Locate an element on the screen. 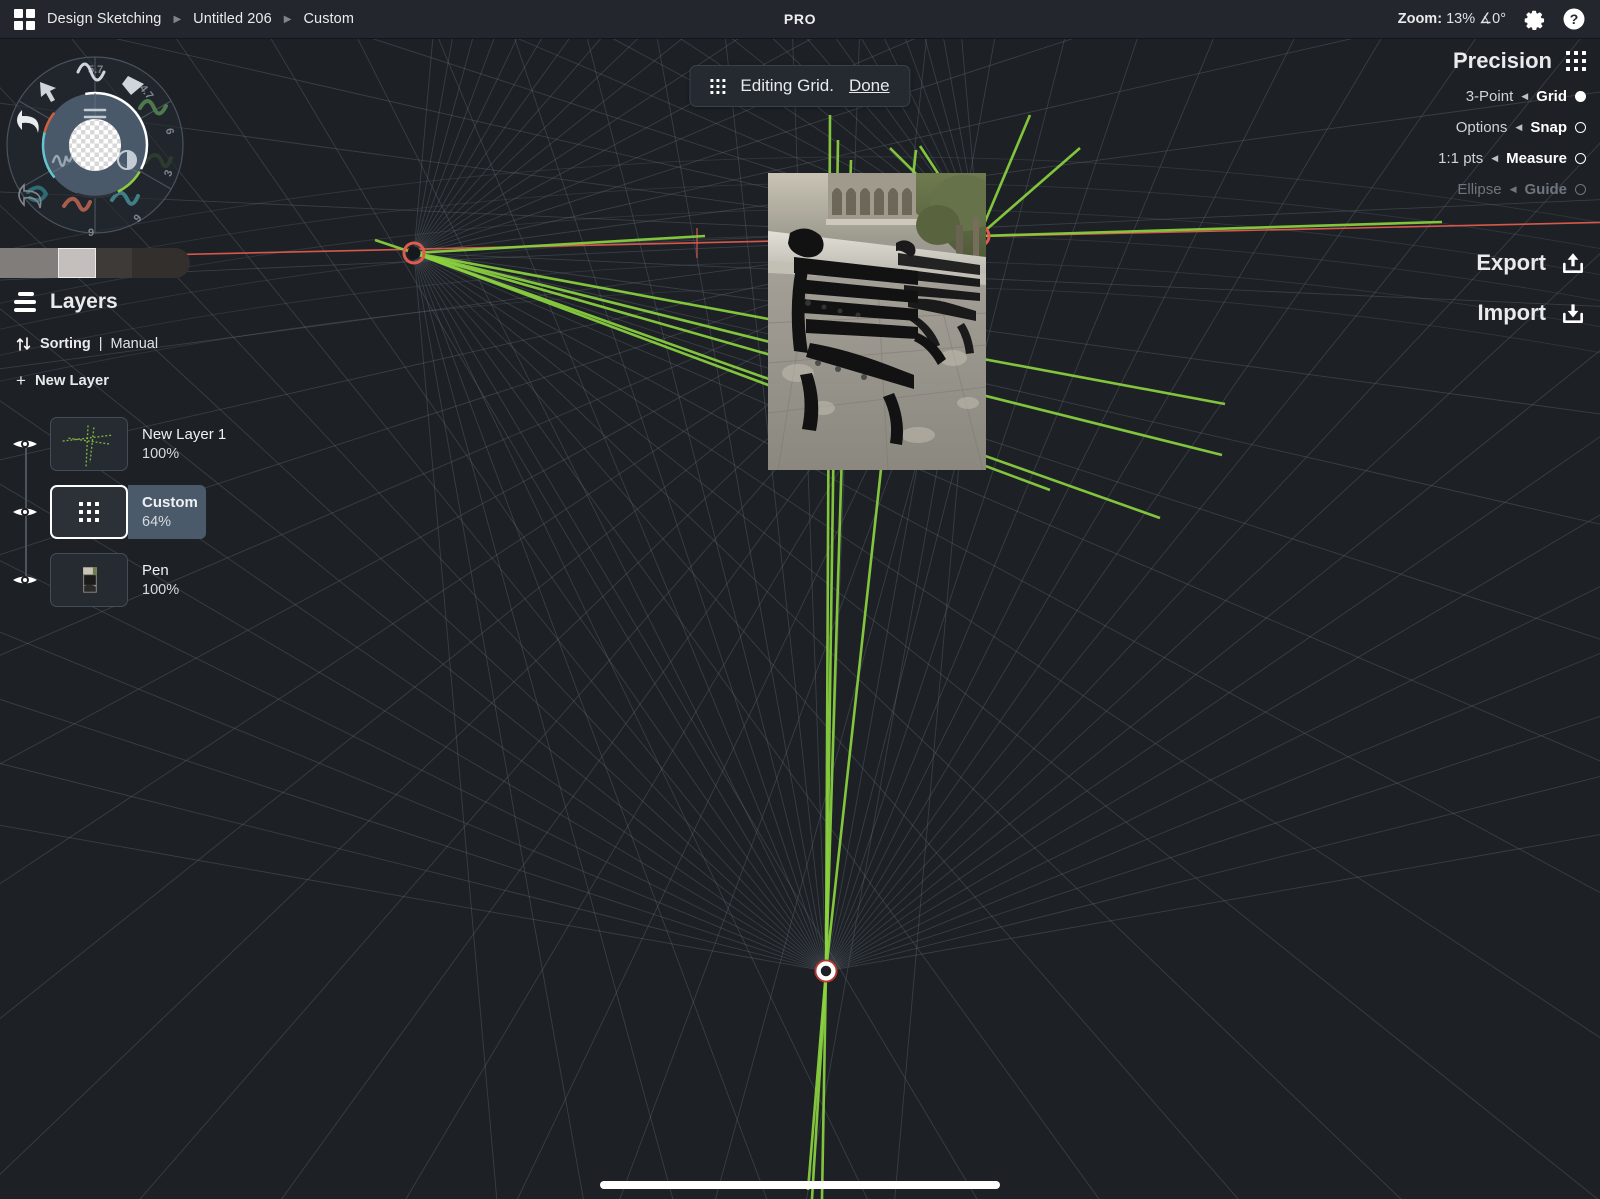  layer-list: New Layer 1 100% Custom 64% Pen 100% is located at coordinates (120, 512).